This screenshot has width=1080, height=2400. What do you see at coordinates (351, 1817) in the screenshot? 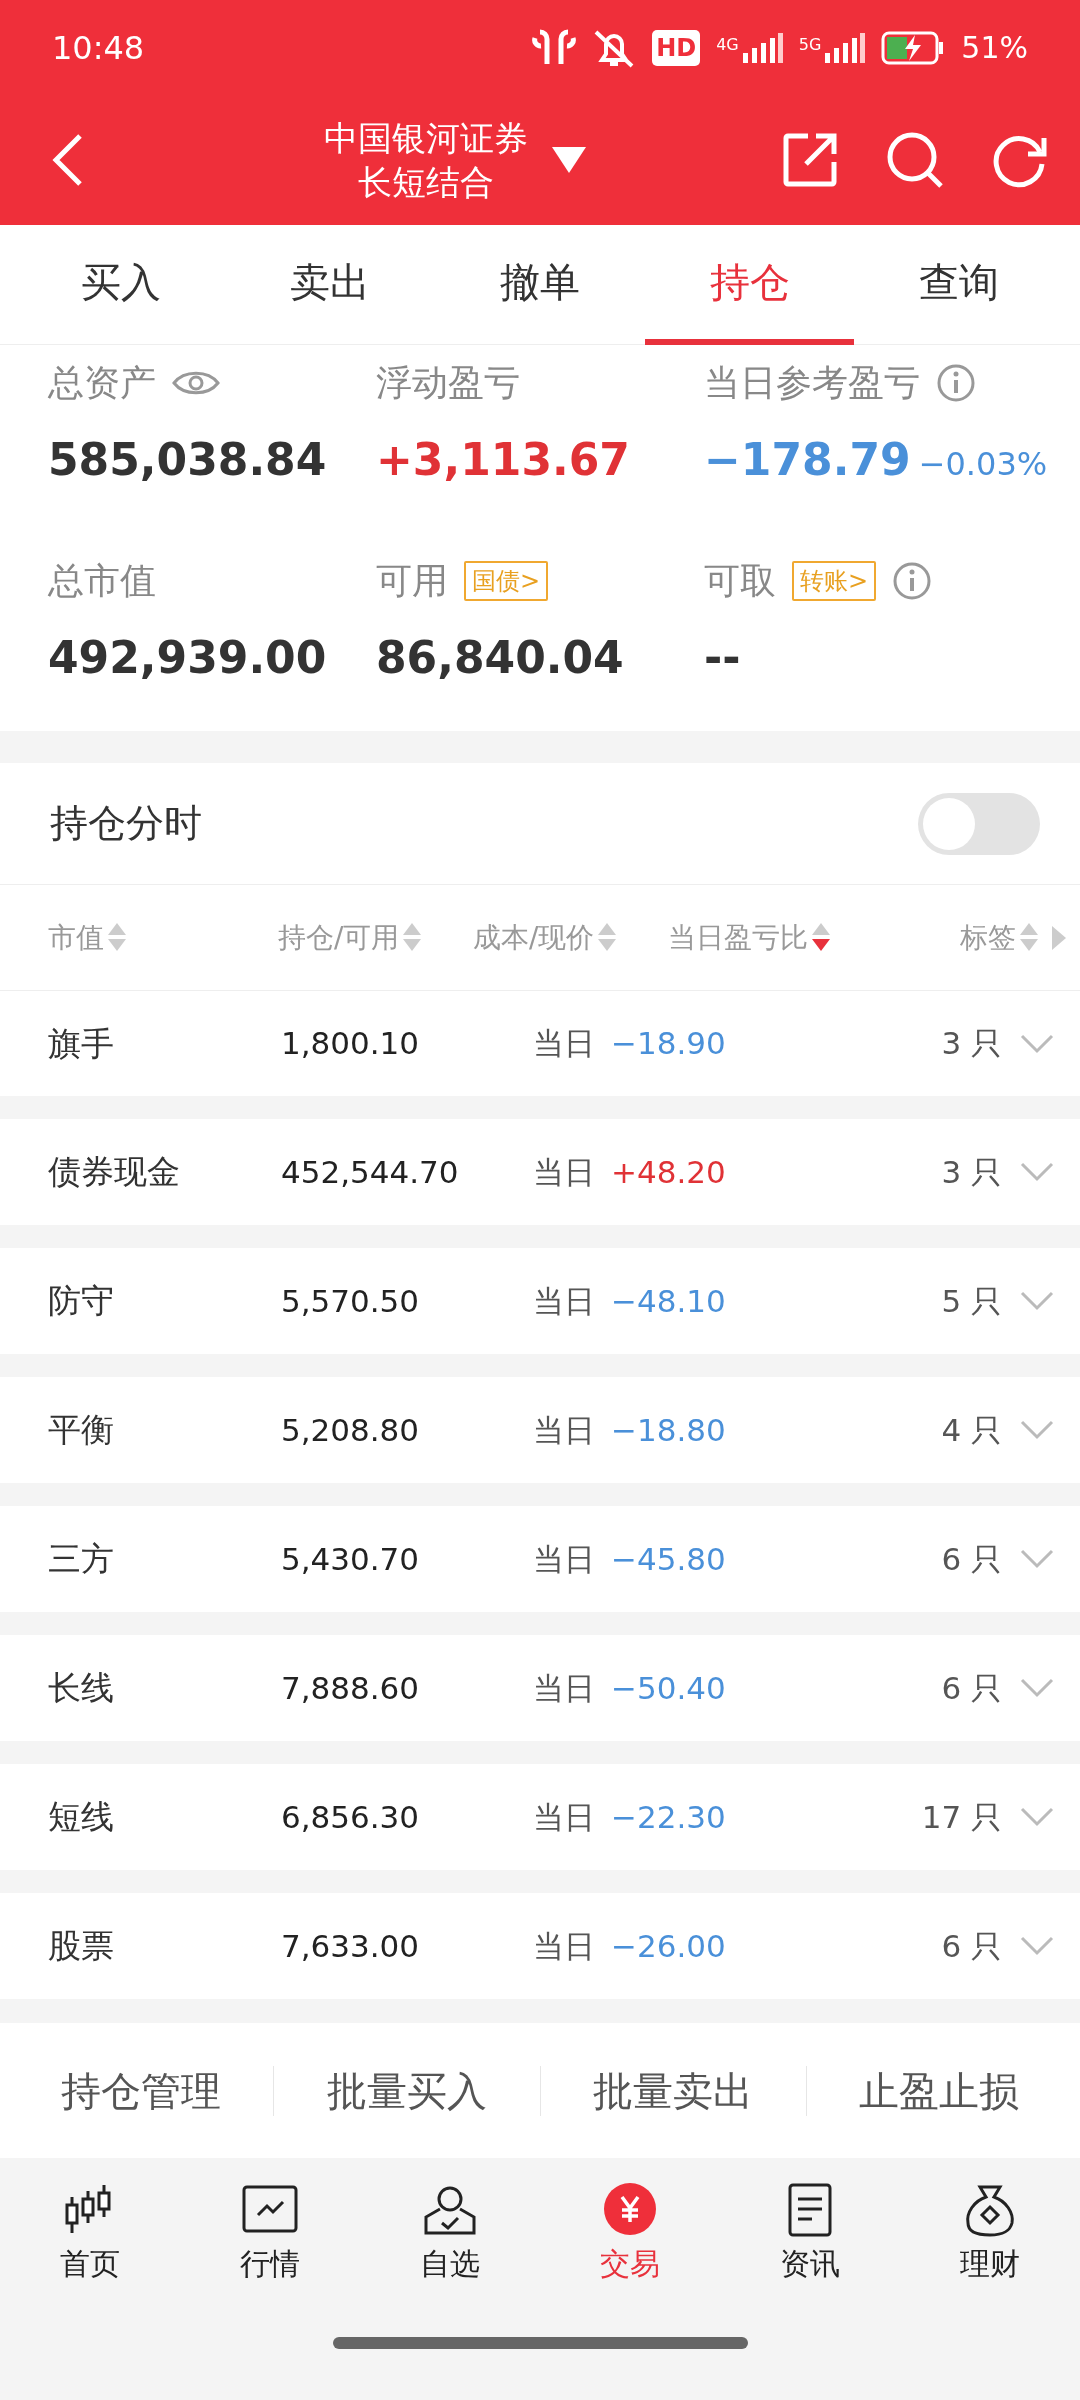
I see `holding-value: 6,856.30` at bounding box center [351, 1817].